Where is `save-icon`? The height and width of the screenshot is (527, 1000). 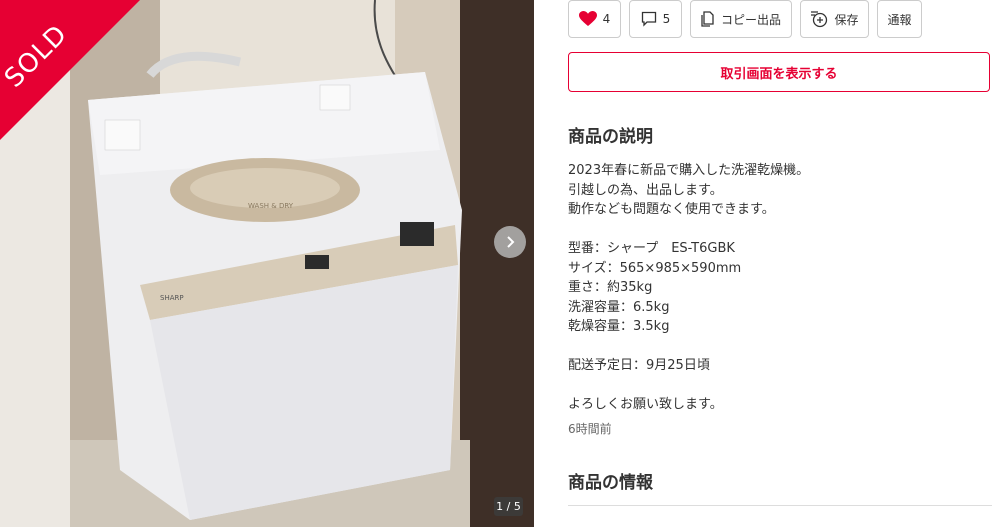
save-icon is located at coordinates (819, 19).